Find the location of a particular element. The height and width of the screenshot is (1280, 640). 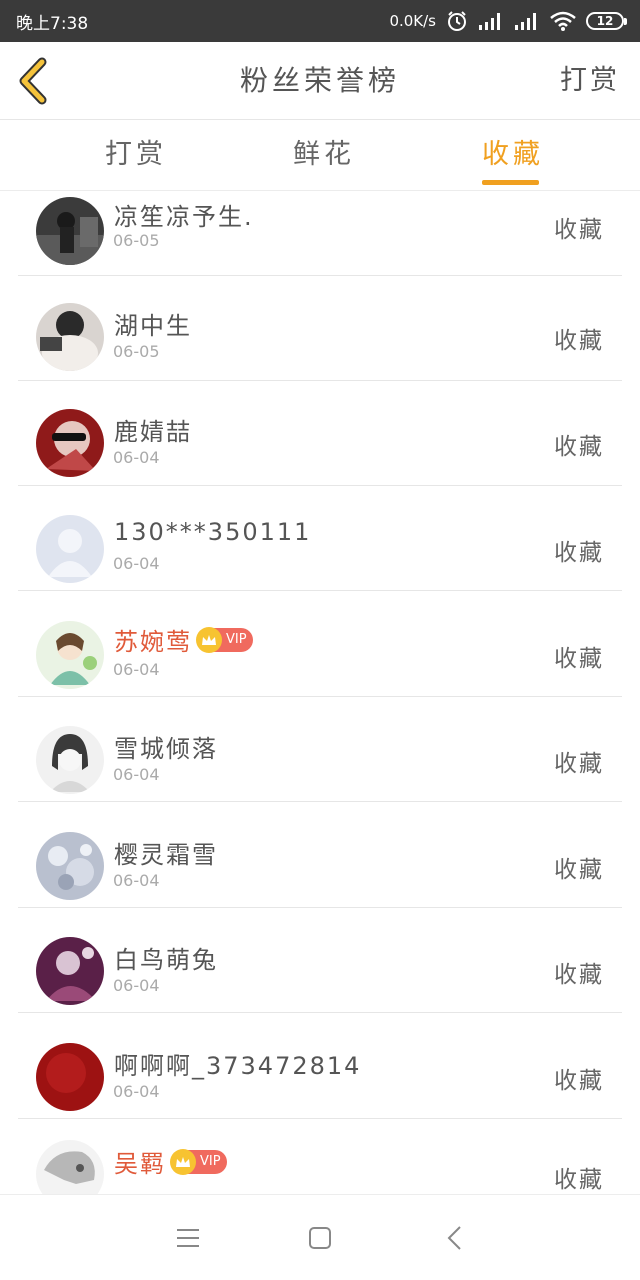

home-square-icon is located at coordinates (320, 1238).